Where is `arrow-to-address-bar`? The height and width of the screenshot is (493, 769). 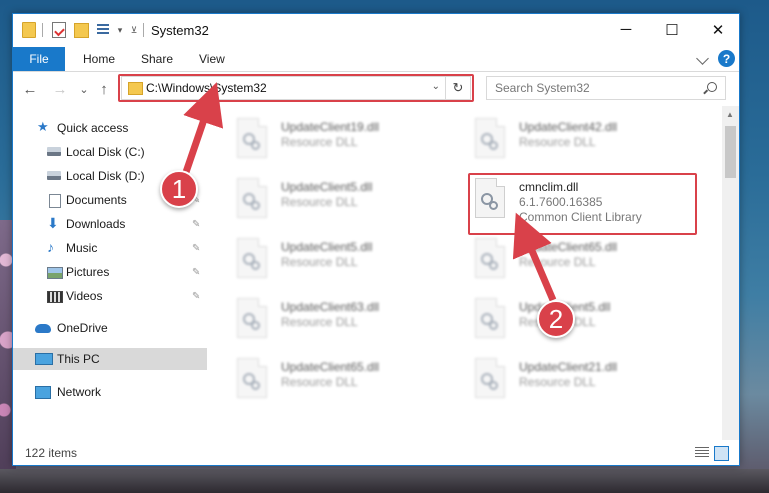 arrow-to-address-bar is located at coordinates (202, 131).